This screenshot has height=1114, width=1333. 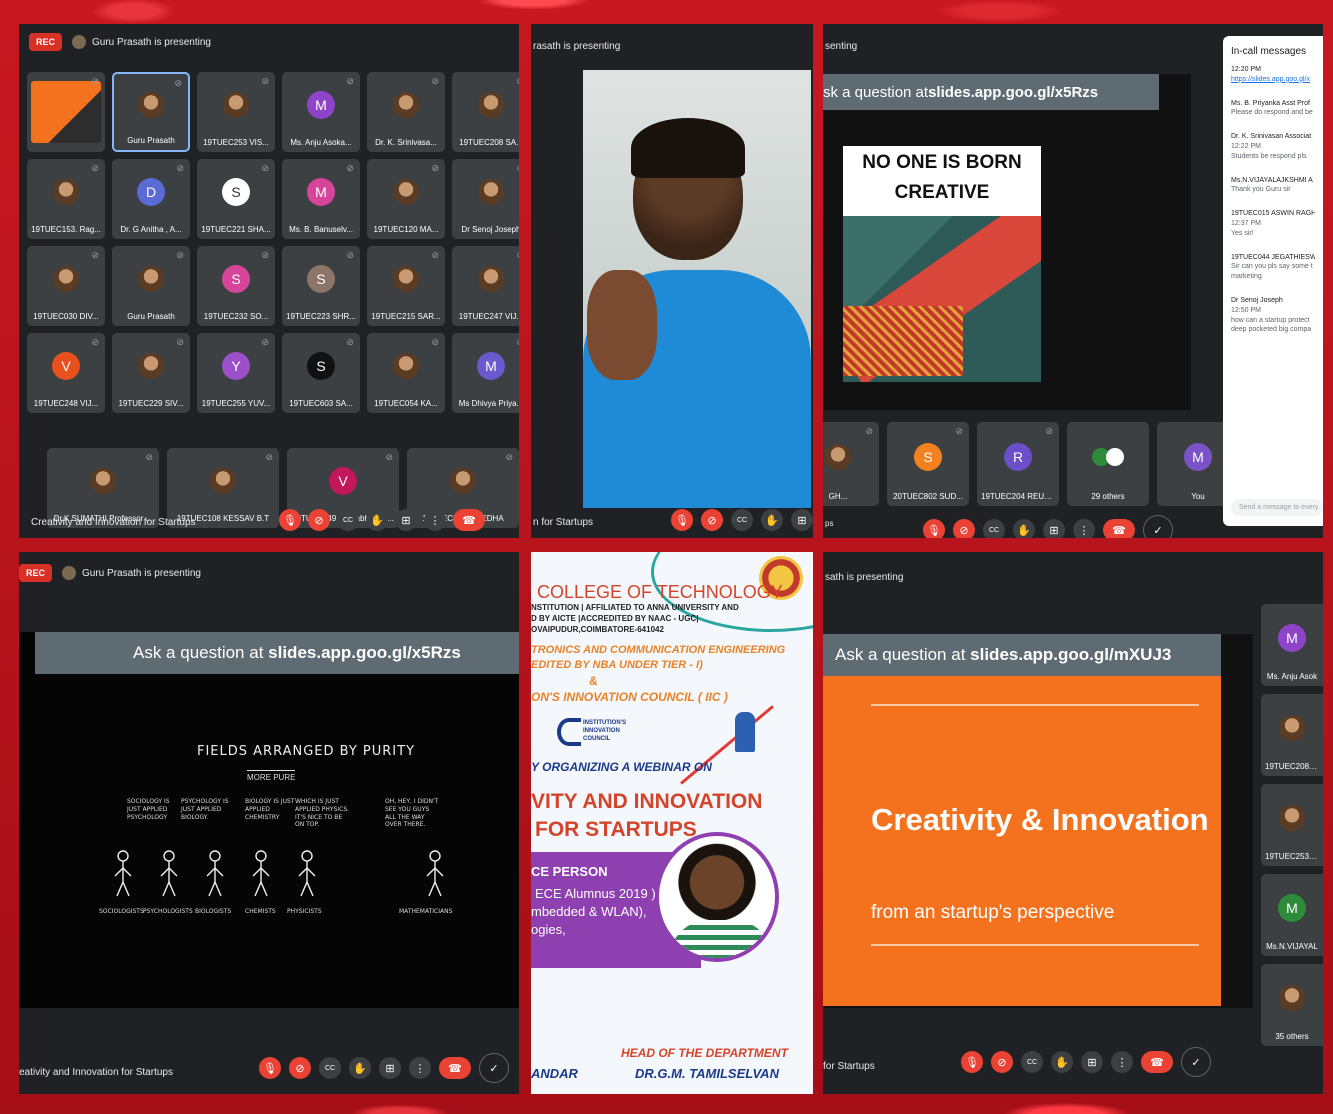 What do you see at coordinates (223, 488) in the screenshot?
I see `participant-tile: ⊘ 19TUEC108 KESSAV B.T` at bounding box center [223, 488].